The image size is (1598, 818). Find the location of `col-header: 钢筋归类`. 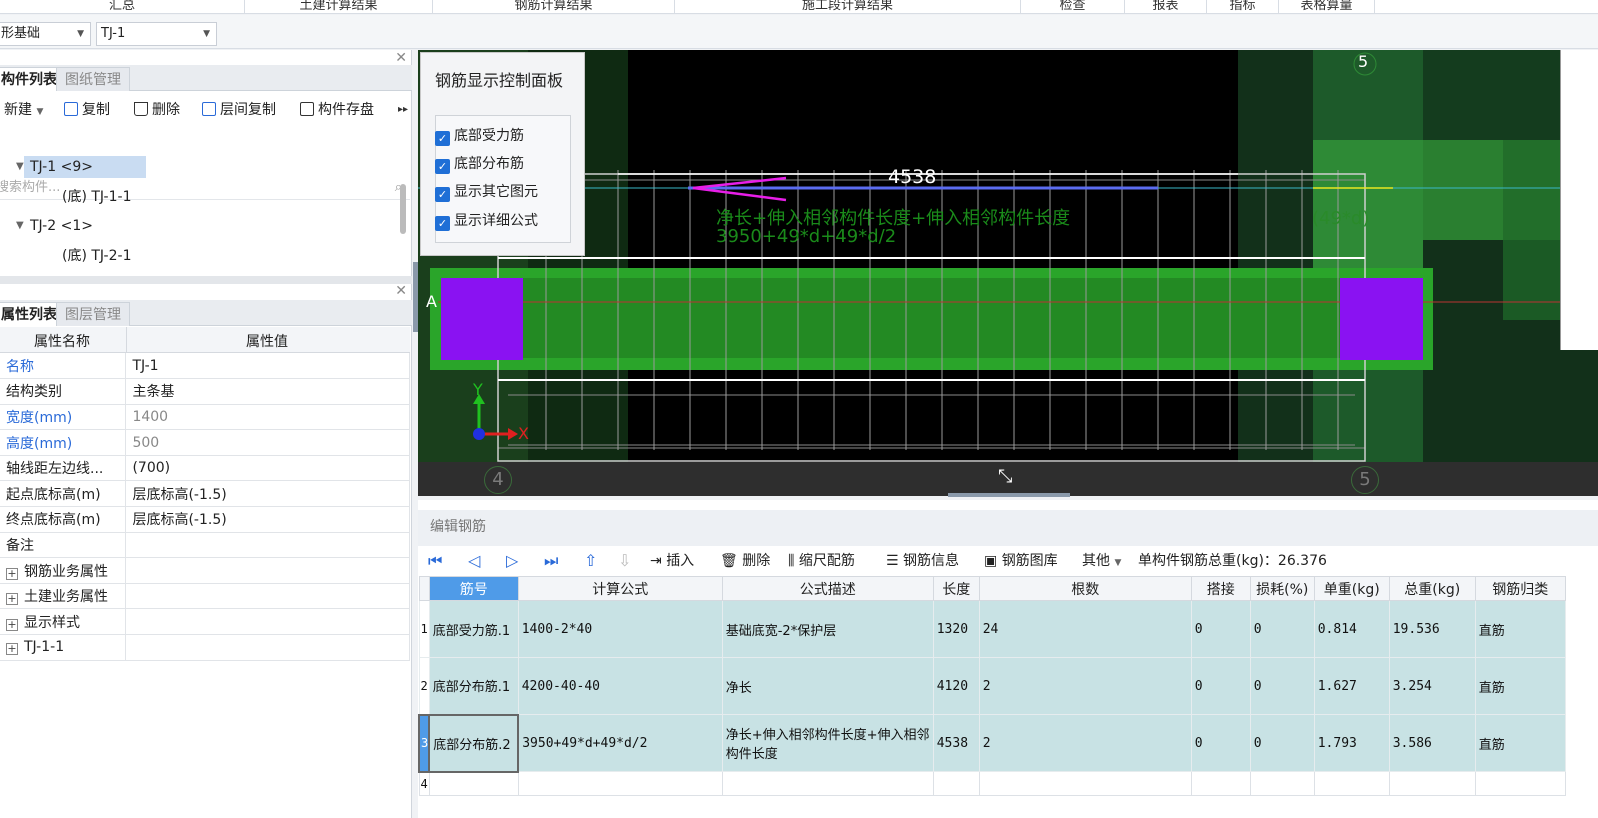

col-header: 钢筋归类 is located at coordinates (1520, 588).